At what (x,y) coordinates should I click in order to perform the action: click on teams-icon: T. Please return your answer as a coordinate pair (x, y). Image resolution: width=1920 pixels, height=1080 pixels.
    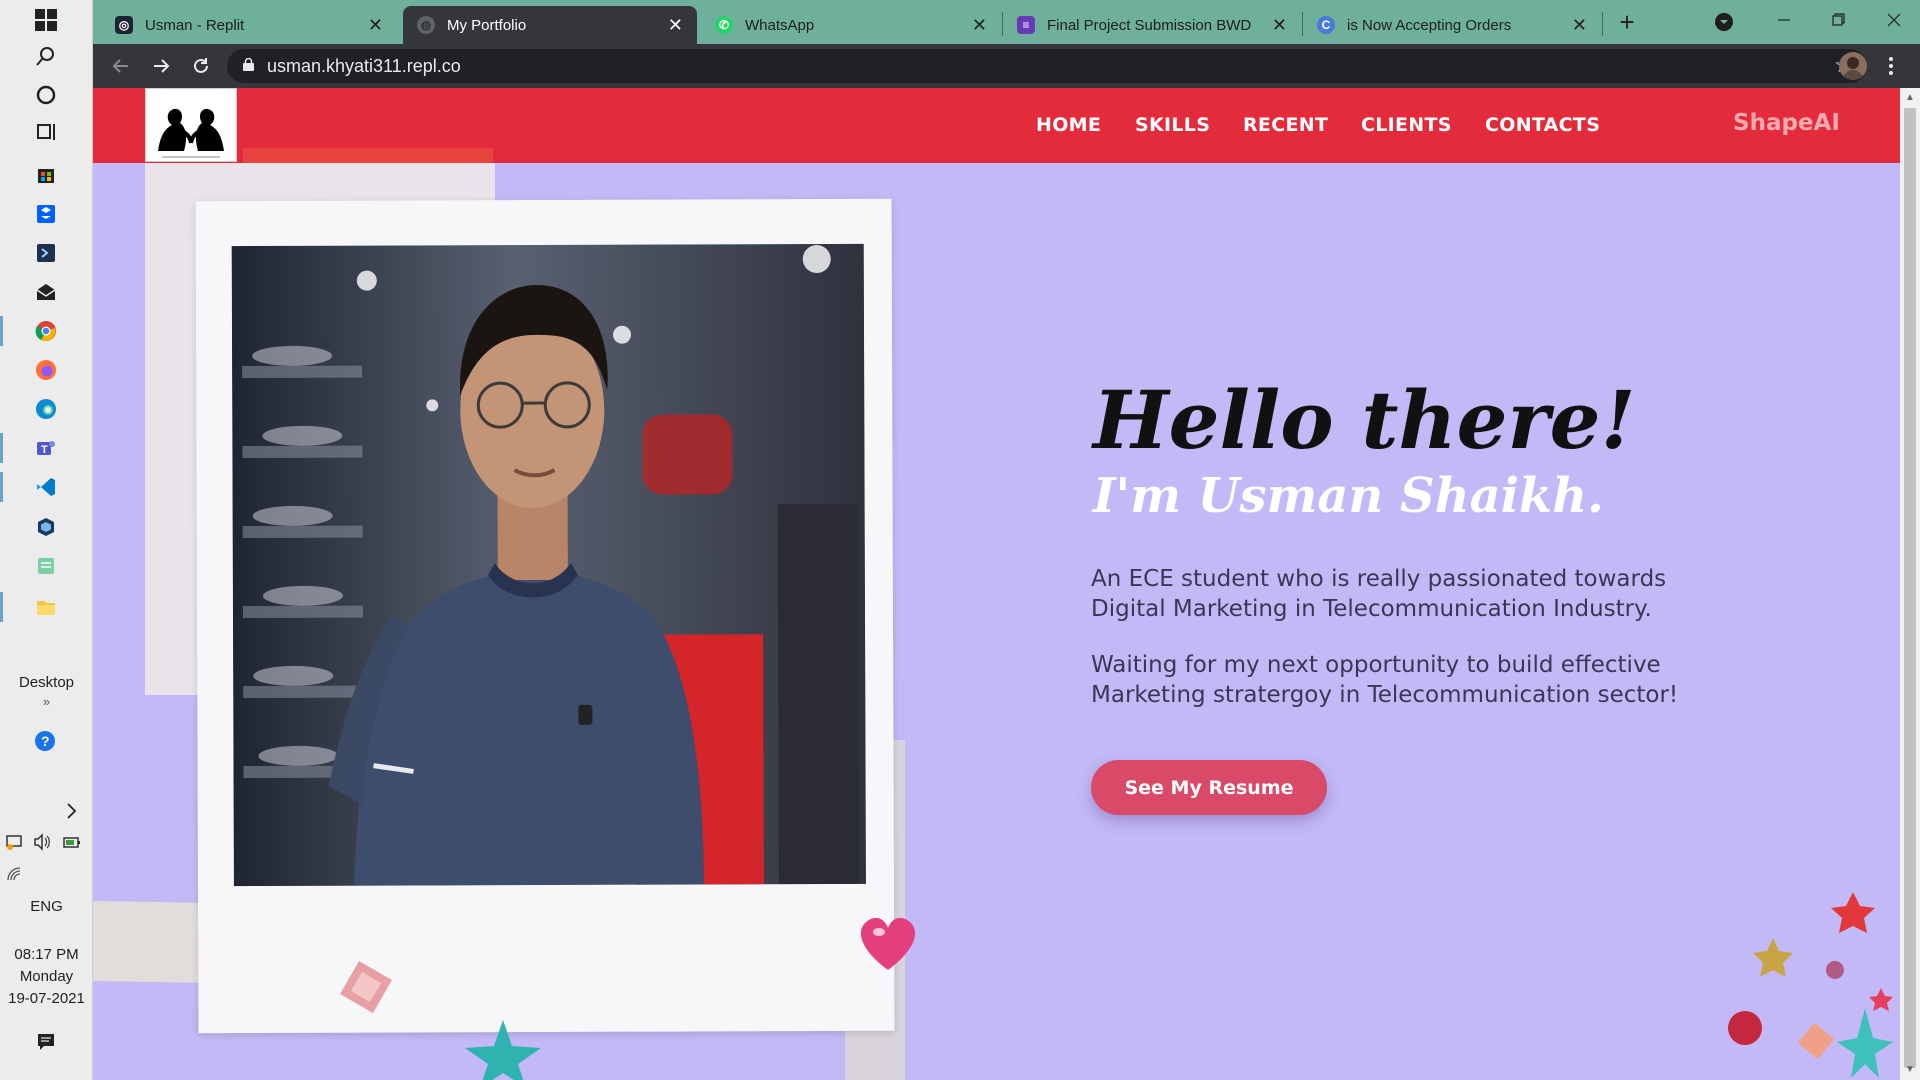
    Looking at the image, I should click on (46, 448).